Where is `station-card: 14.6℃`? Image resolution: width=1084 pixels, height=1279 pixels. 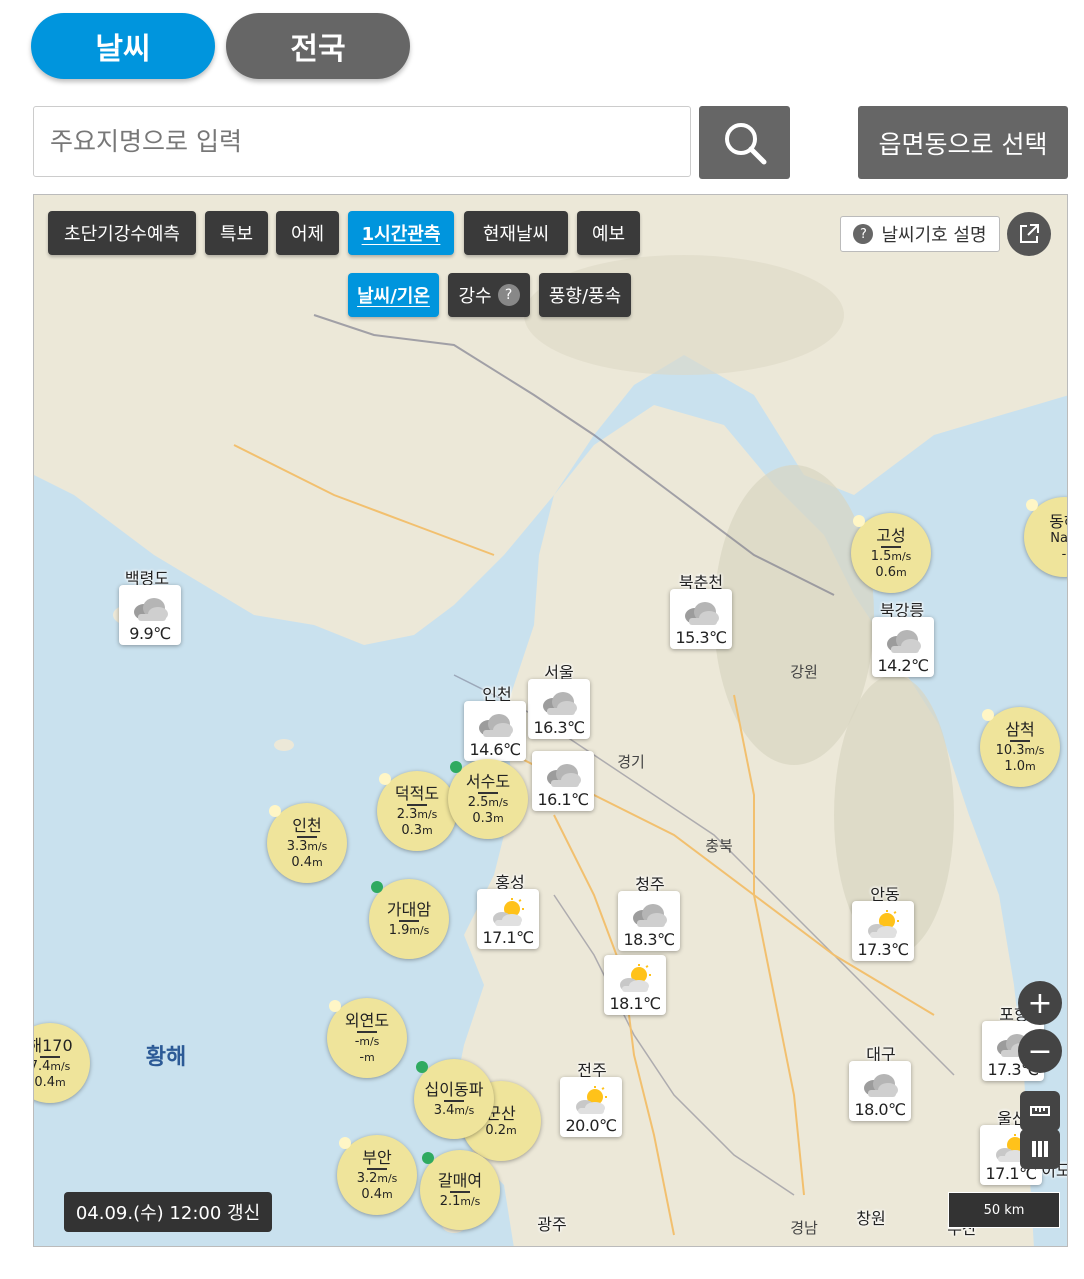 station-card: 14.6℃ is located at coordinates (495, 731).